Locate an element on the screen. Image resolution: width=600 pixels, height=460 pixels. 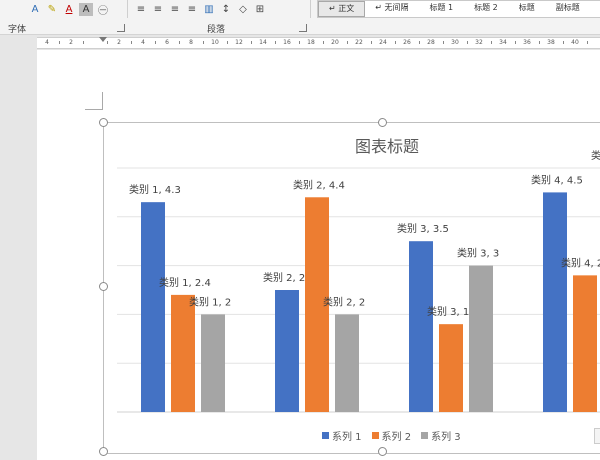
data-label: 类别 3, 3.5 is located at coordinates (423, 228).